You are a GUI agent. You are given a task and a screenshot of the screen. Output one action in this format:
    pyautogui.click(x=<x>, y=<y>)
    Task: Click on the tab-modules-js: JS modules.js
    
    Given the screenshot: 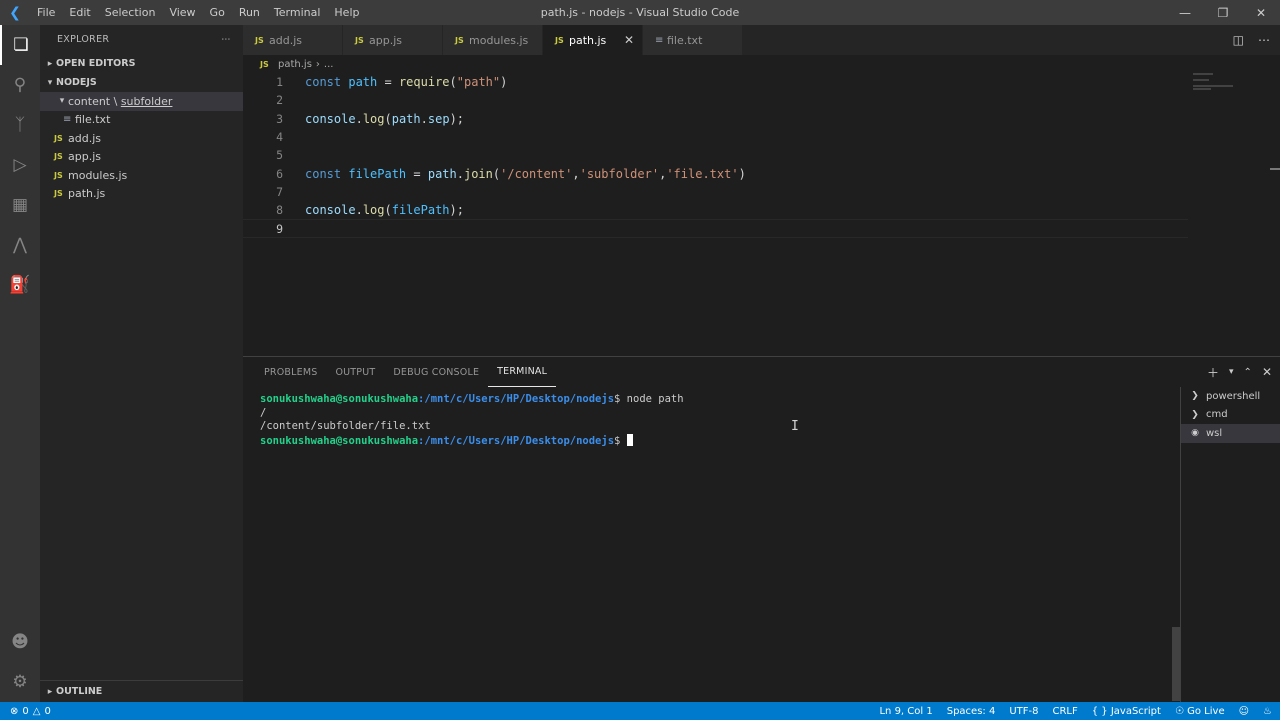 What is the action you would take?
    pyautogui.click(x=493, y=40)
    